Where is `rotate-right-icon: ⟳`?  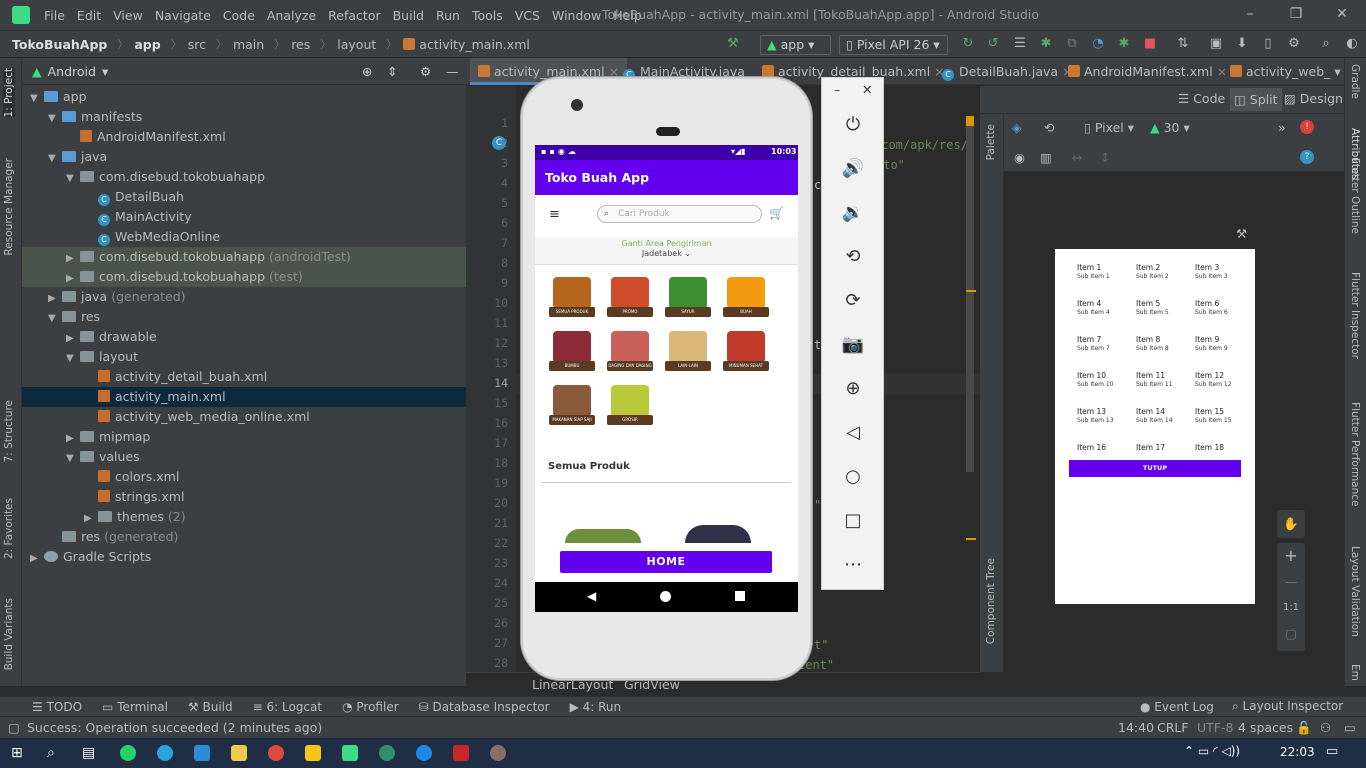
rotate-right-icon: ⟳ is located at coordinates (853, 301).